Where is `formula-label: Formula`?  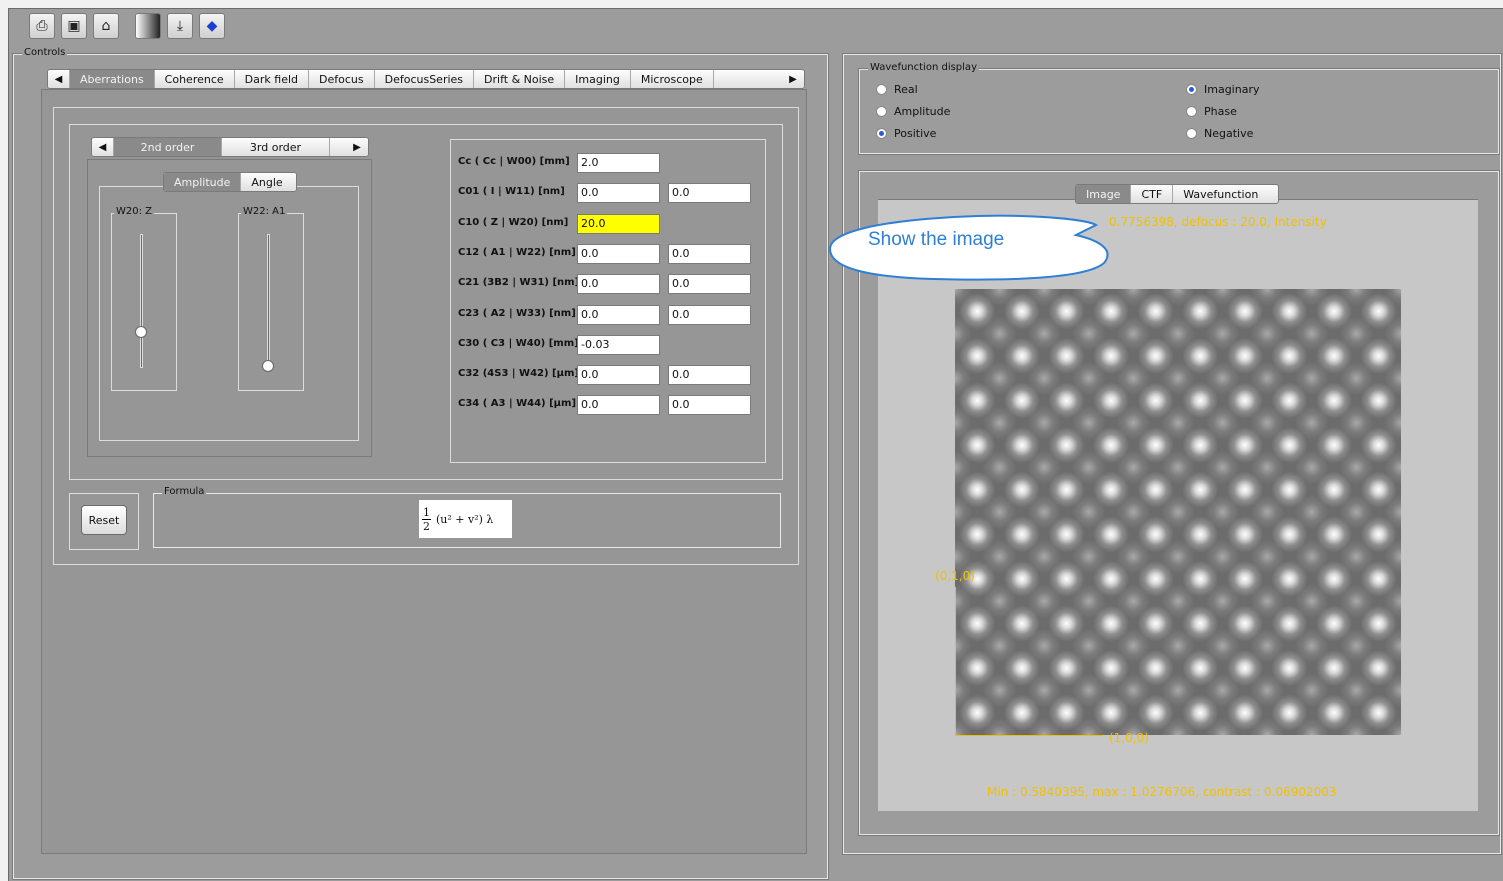
formula-label: Formula is located at coordinates (184, 491).